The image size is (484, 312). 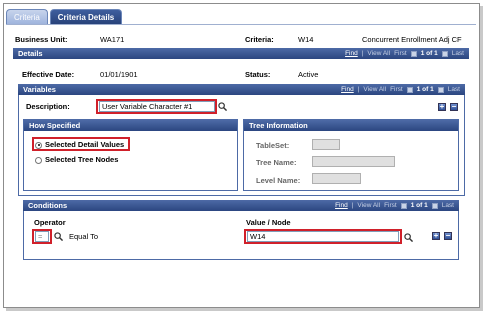 I want to click on operator-lookup-icon, so click(x=58, y=236).